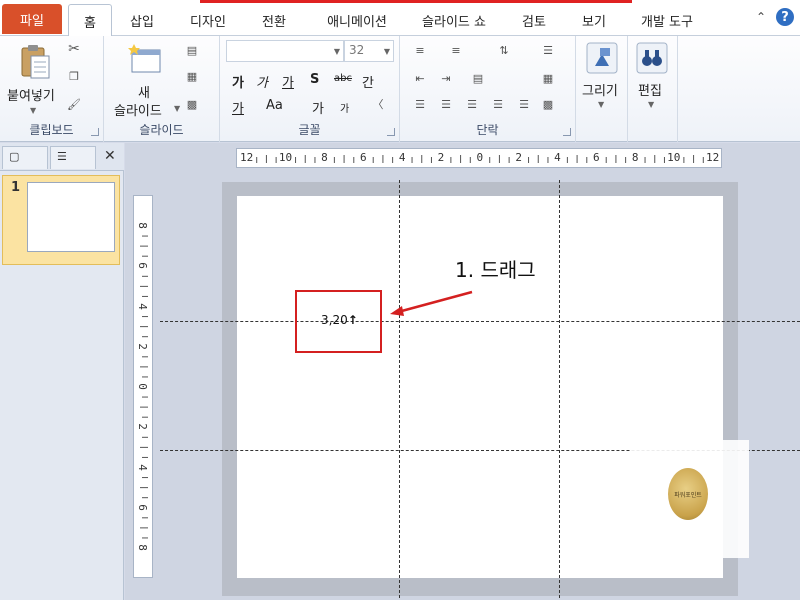 This screenshot has height=600, width=800. What do you see at coordinates (761, 17) in the screenshot?
I see `minimize-ribbon-icon: ⌃` at bounding box center [761, 17].